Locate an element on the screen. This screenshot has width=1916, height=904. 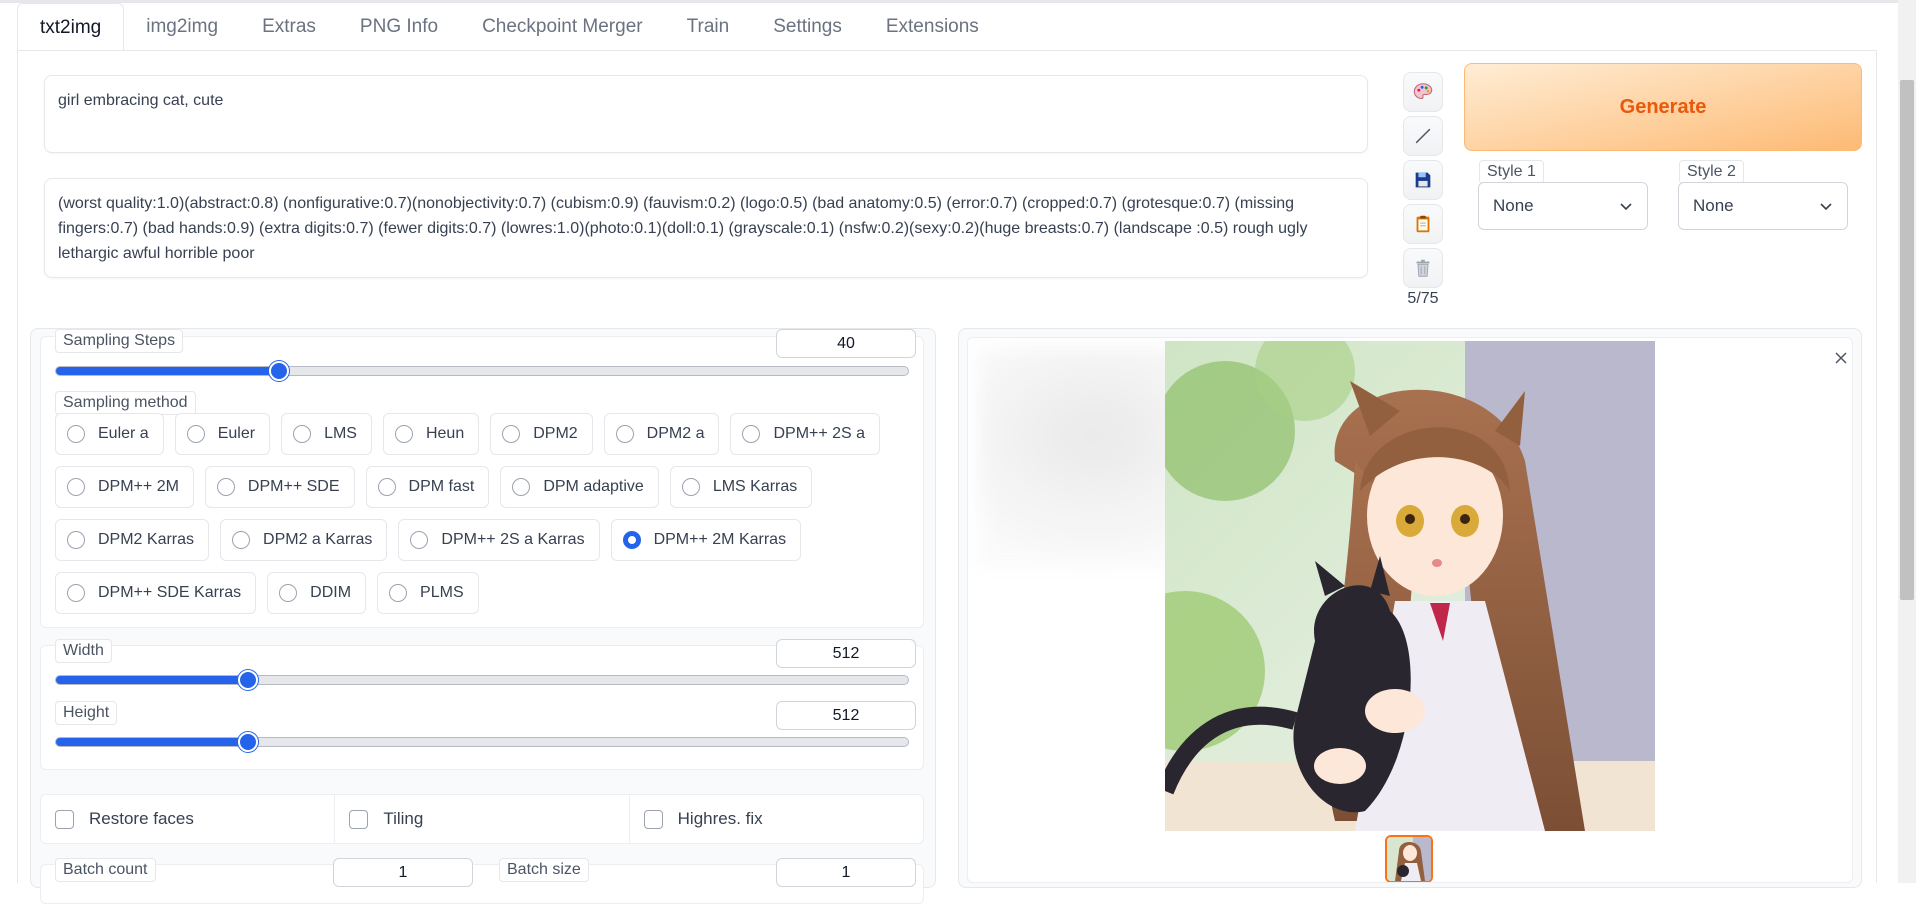
prompt-textarea: girl embracing cat, cute is located at coordinates (706, 114).